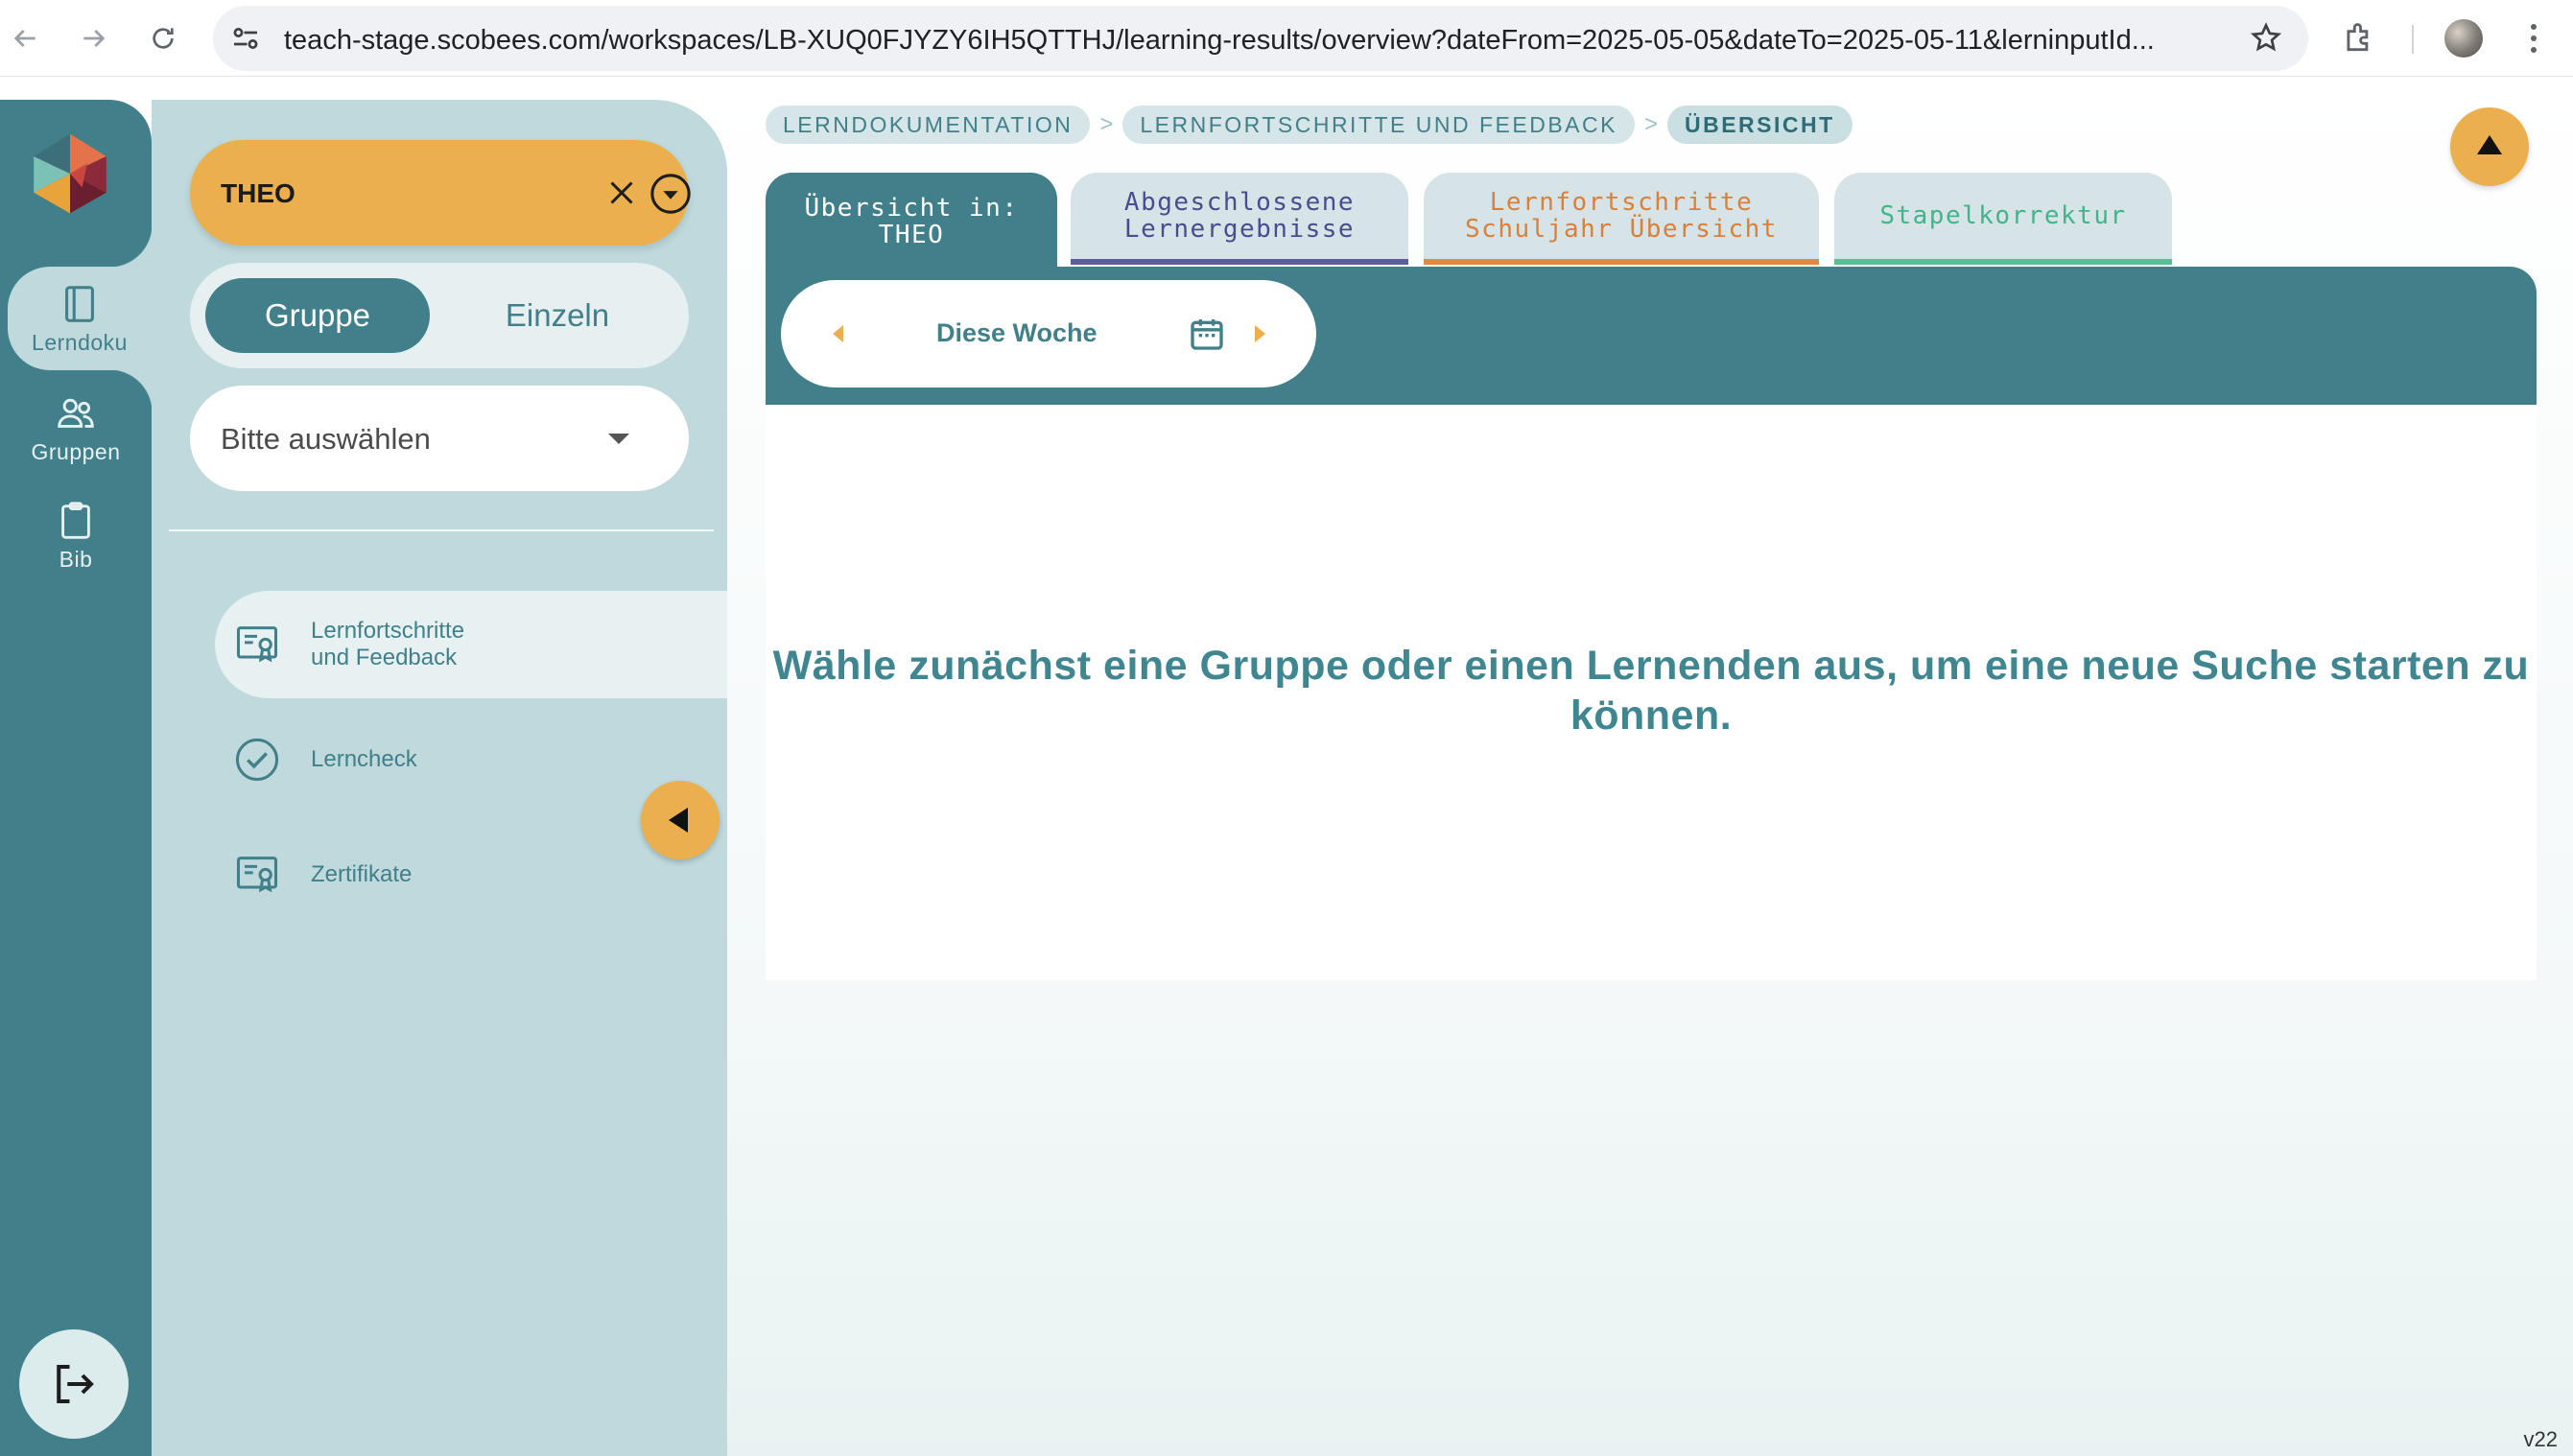 This screenshot has width=2573, height=1456. I want to click on reload-button, so click(163, 39).